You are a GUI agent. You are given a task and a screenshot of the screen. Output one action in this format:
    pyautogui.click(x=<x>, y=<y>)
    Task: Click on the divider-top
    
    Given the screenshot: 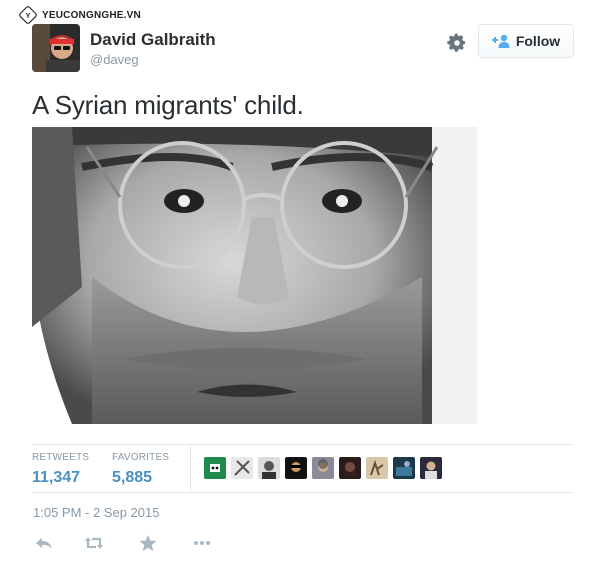 What is the action you would take?
    pyautogui.click(x=302, y=444)
    